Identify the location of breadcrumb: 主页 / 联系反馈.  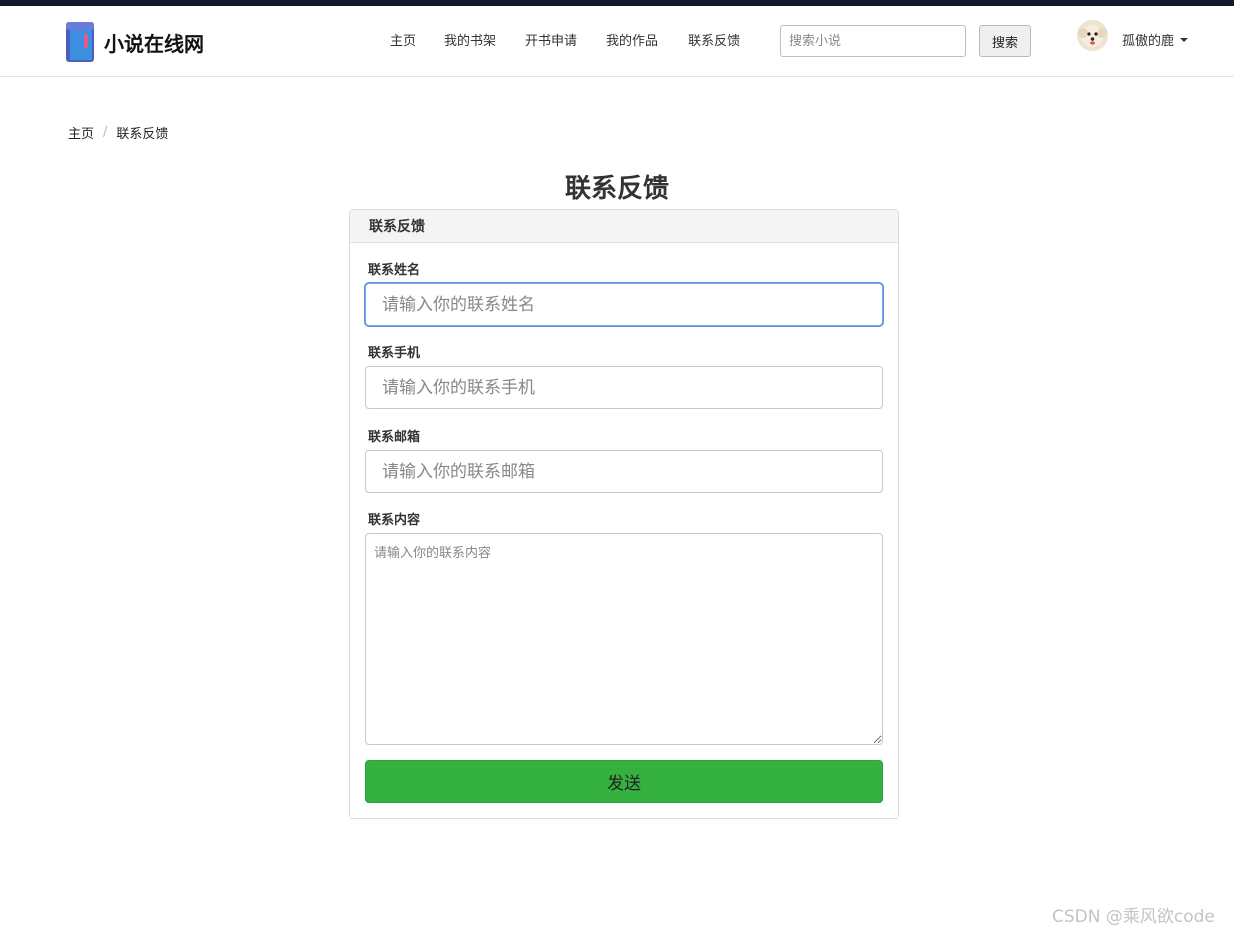
(118, 132).